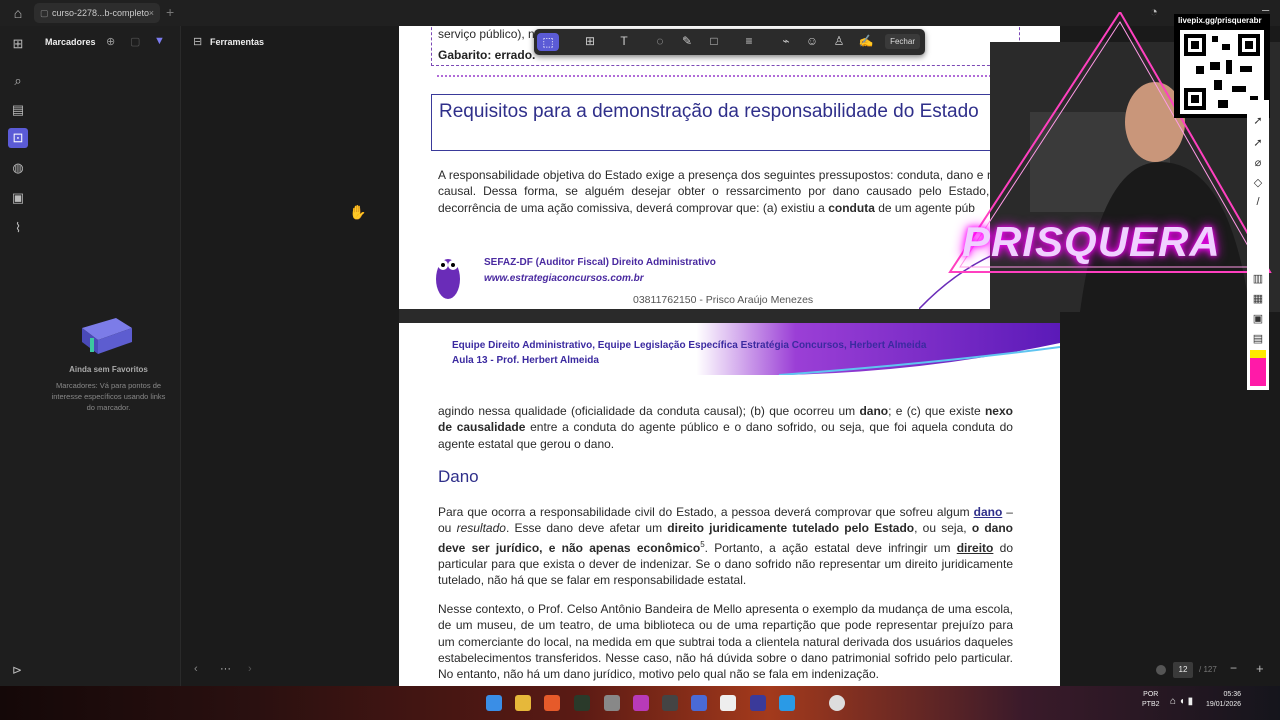  I want to click on zoom-out-button: −, so click(1233, 668).